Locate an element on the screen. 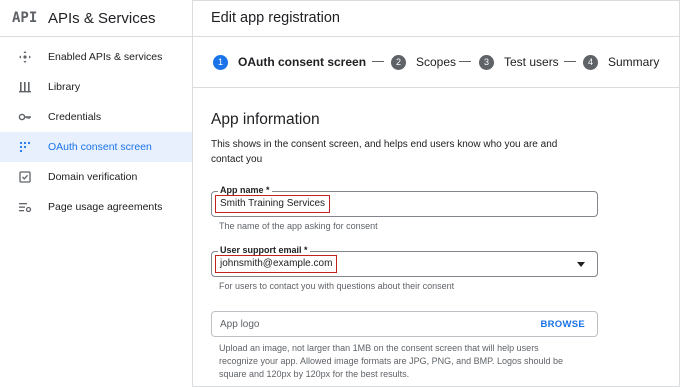 This screenshot has width=680, height=387. sidebar-item-label: Credentials is located at coordinates (75, 117).